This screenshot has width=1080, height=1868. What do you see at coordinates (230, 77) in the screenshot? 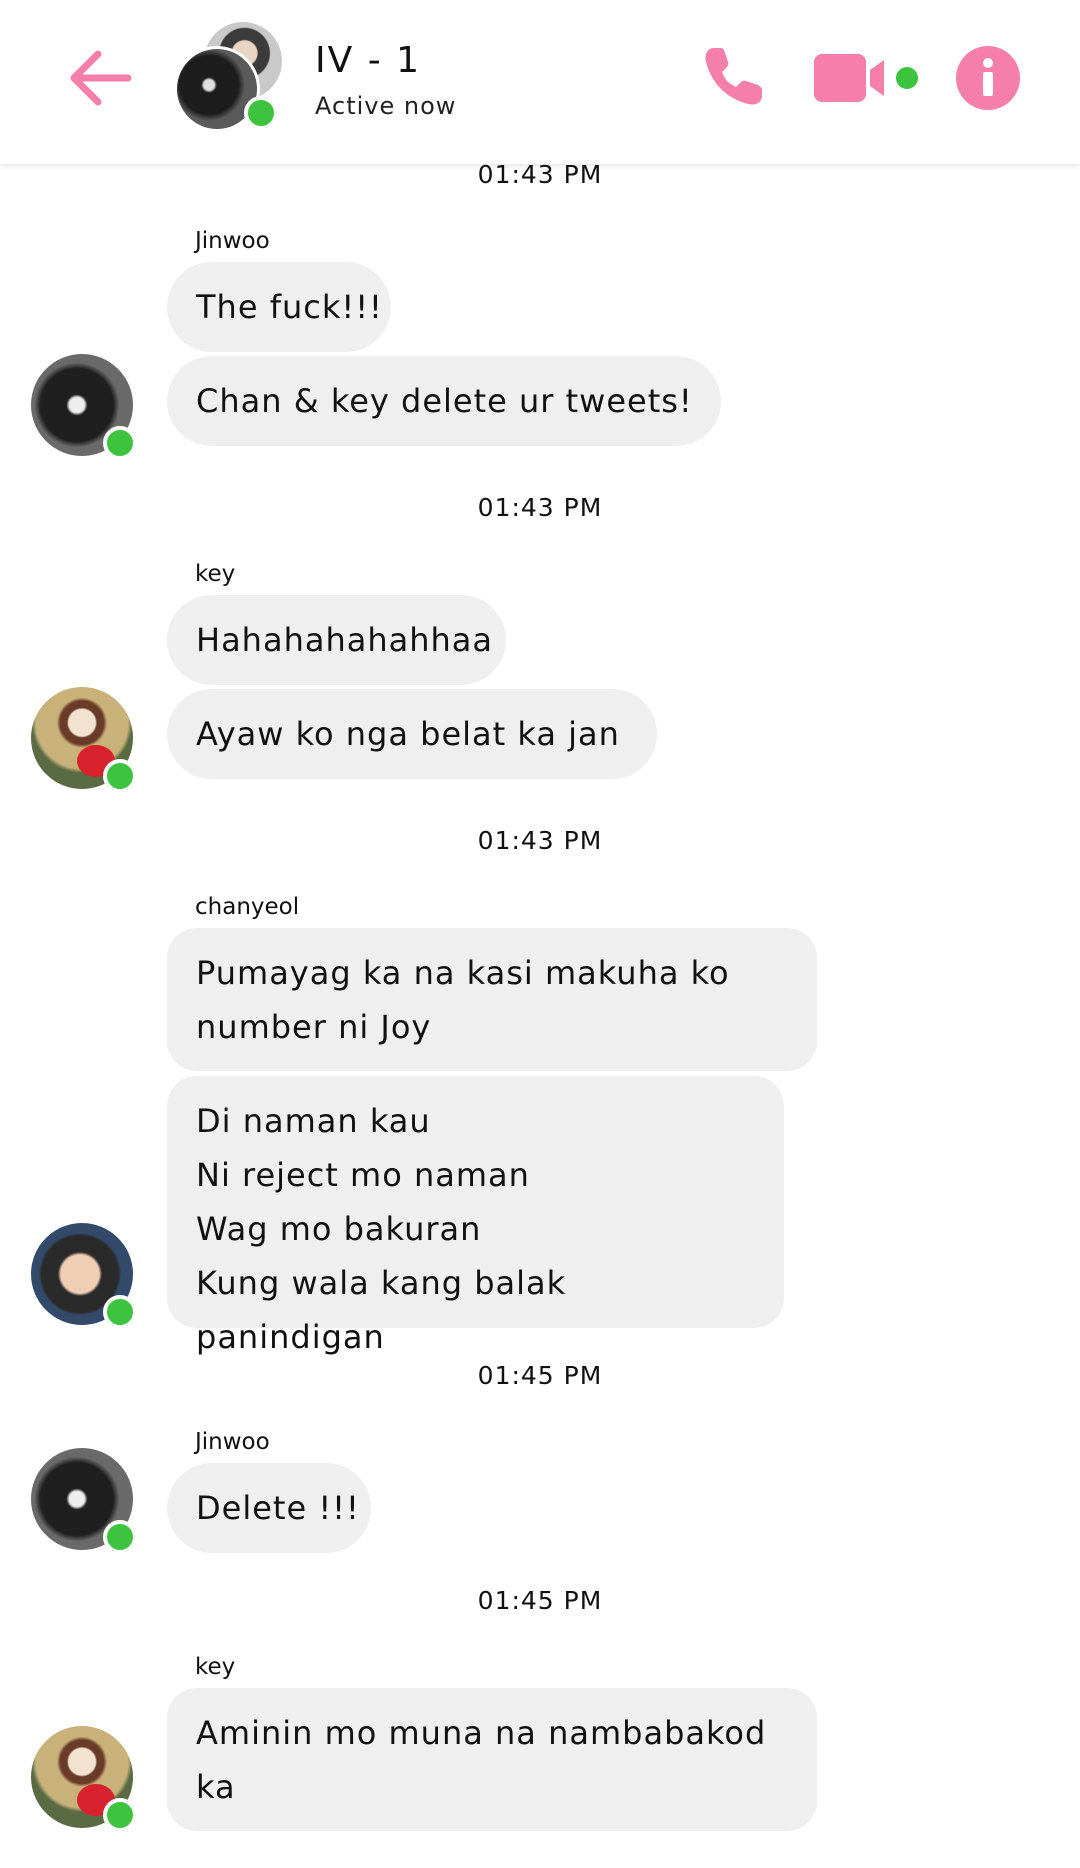
I see `group-avatar` at bounding box center [230, 77].